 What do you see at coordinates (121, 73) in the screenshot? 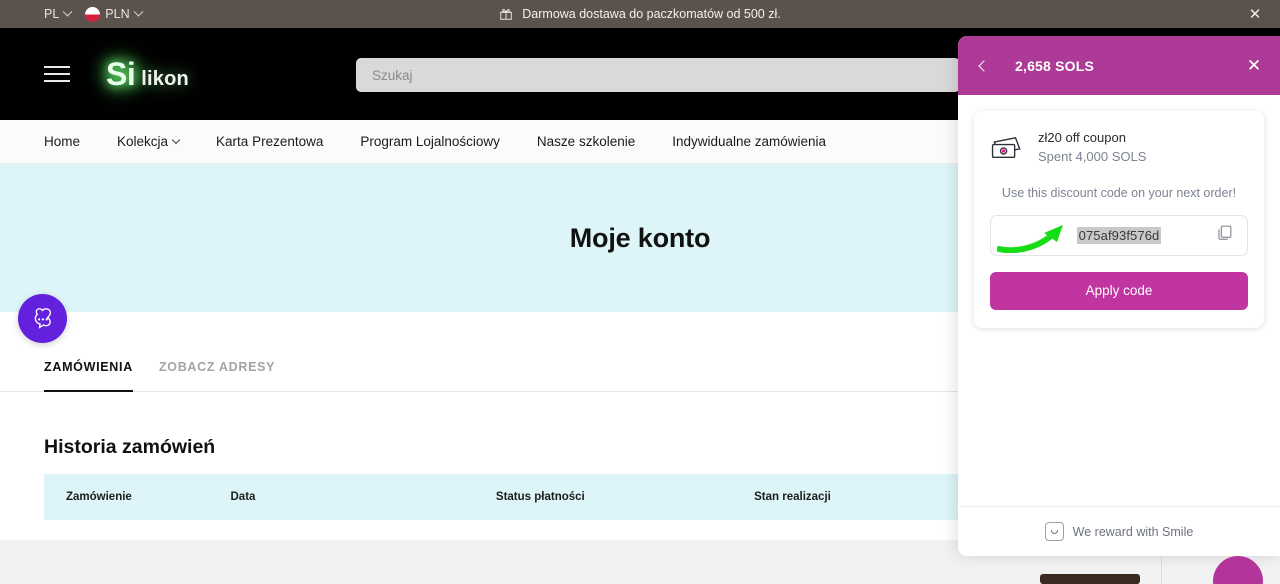
I see `logo-primary-text: Si` at bounding box center [121, 73].